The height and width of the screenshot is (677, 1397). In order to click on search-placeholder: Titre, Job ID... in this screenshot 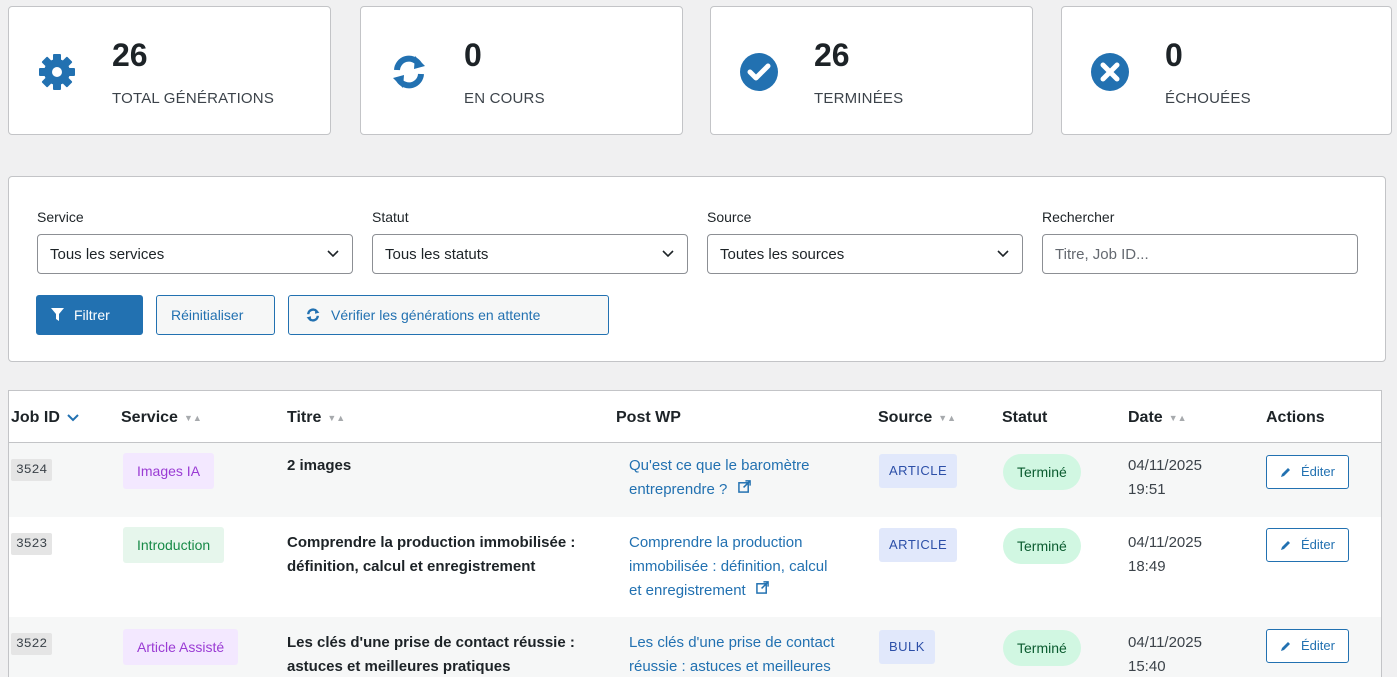, I will do `click(1102, 254)`.